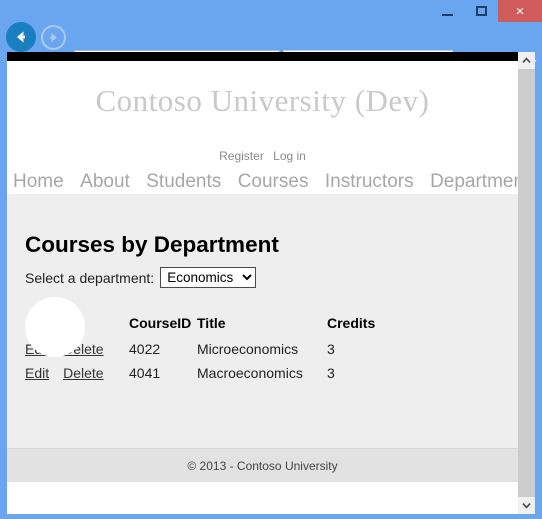 This screenshot has width=542, height=519. I want to click on edit-link: Edit, so click(37, 373).